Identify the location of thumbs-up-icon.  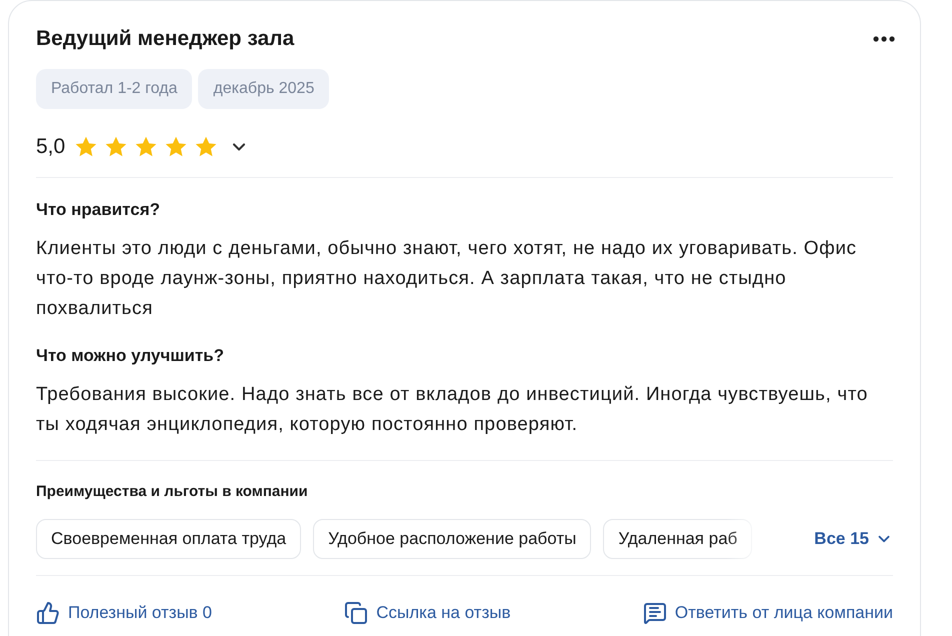
(48, 612).